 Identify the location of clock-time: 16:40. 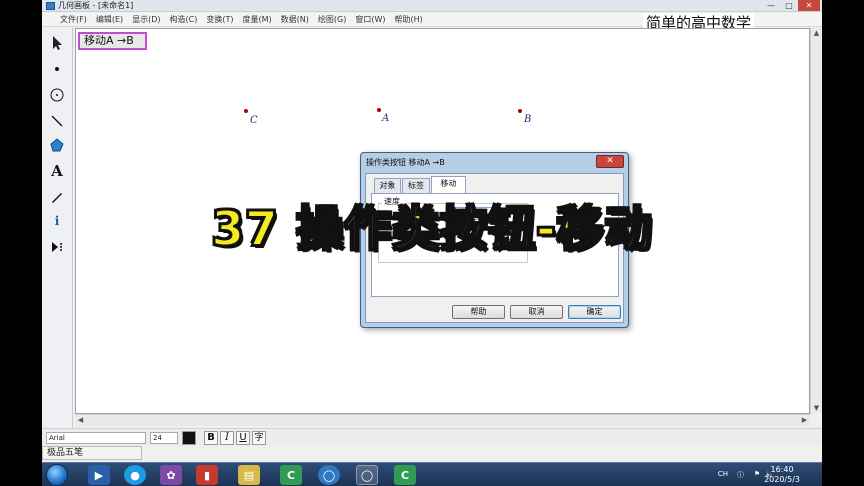
(782, 469).